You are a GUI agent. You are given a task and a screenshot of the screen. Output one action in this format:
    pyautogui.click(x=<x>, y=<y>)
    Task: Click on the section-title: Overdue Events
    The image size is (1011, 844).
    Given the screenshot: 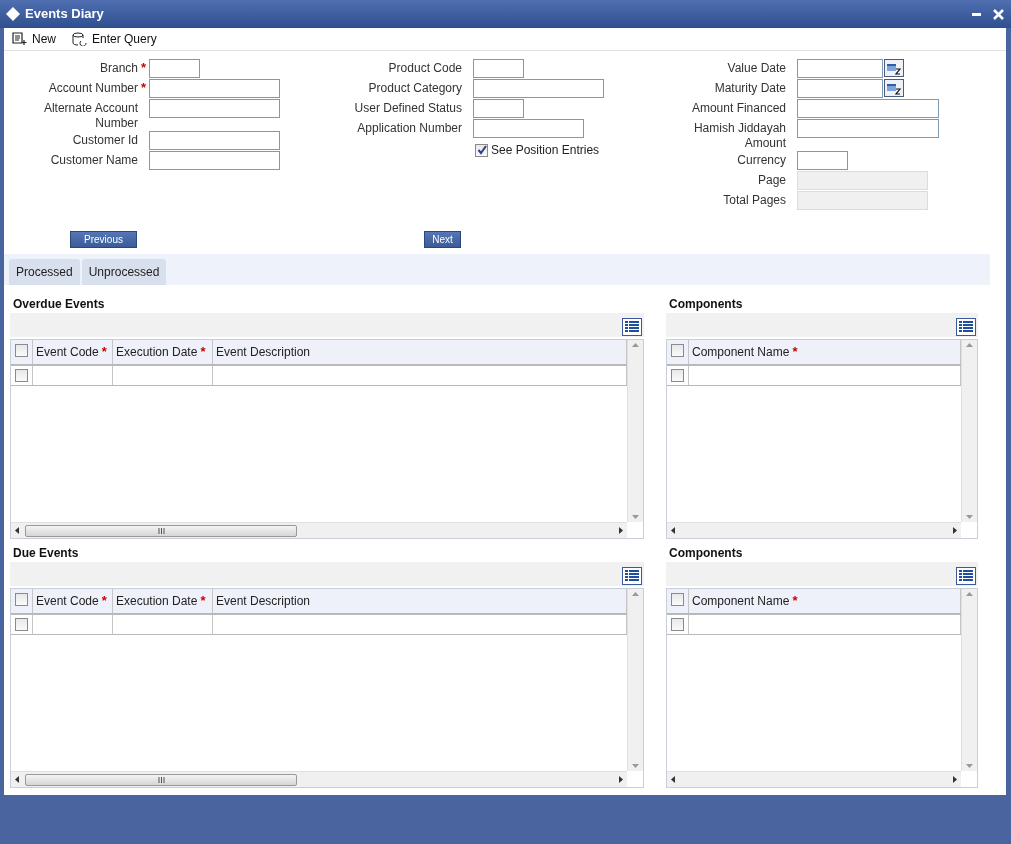 What is the action you would take?
    pyautogui.click(x=59, y=304)
    